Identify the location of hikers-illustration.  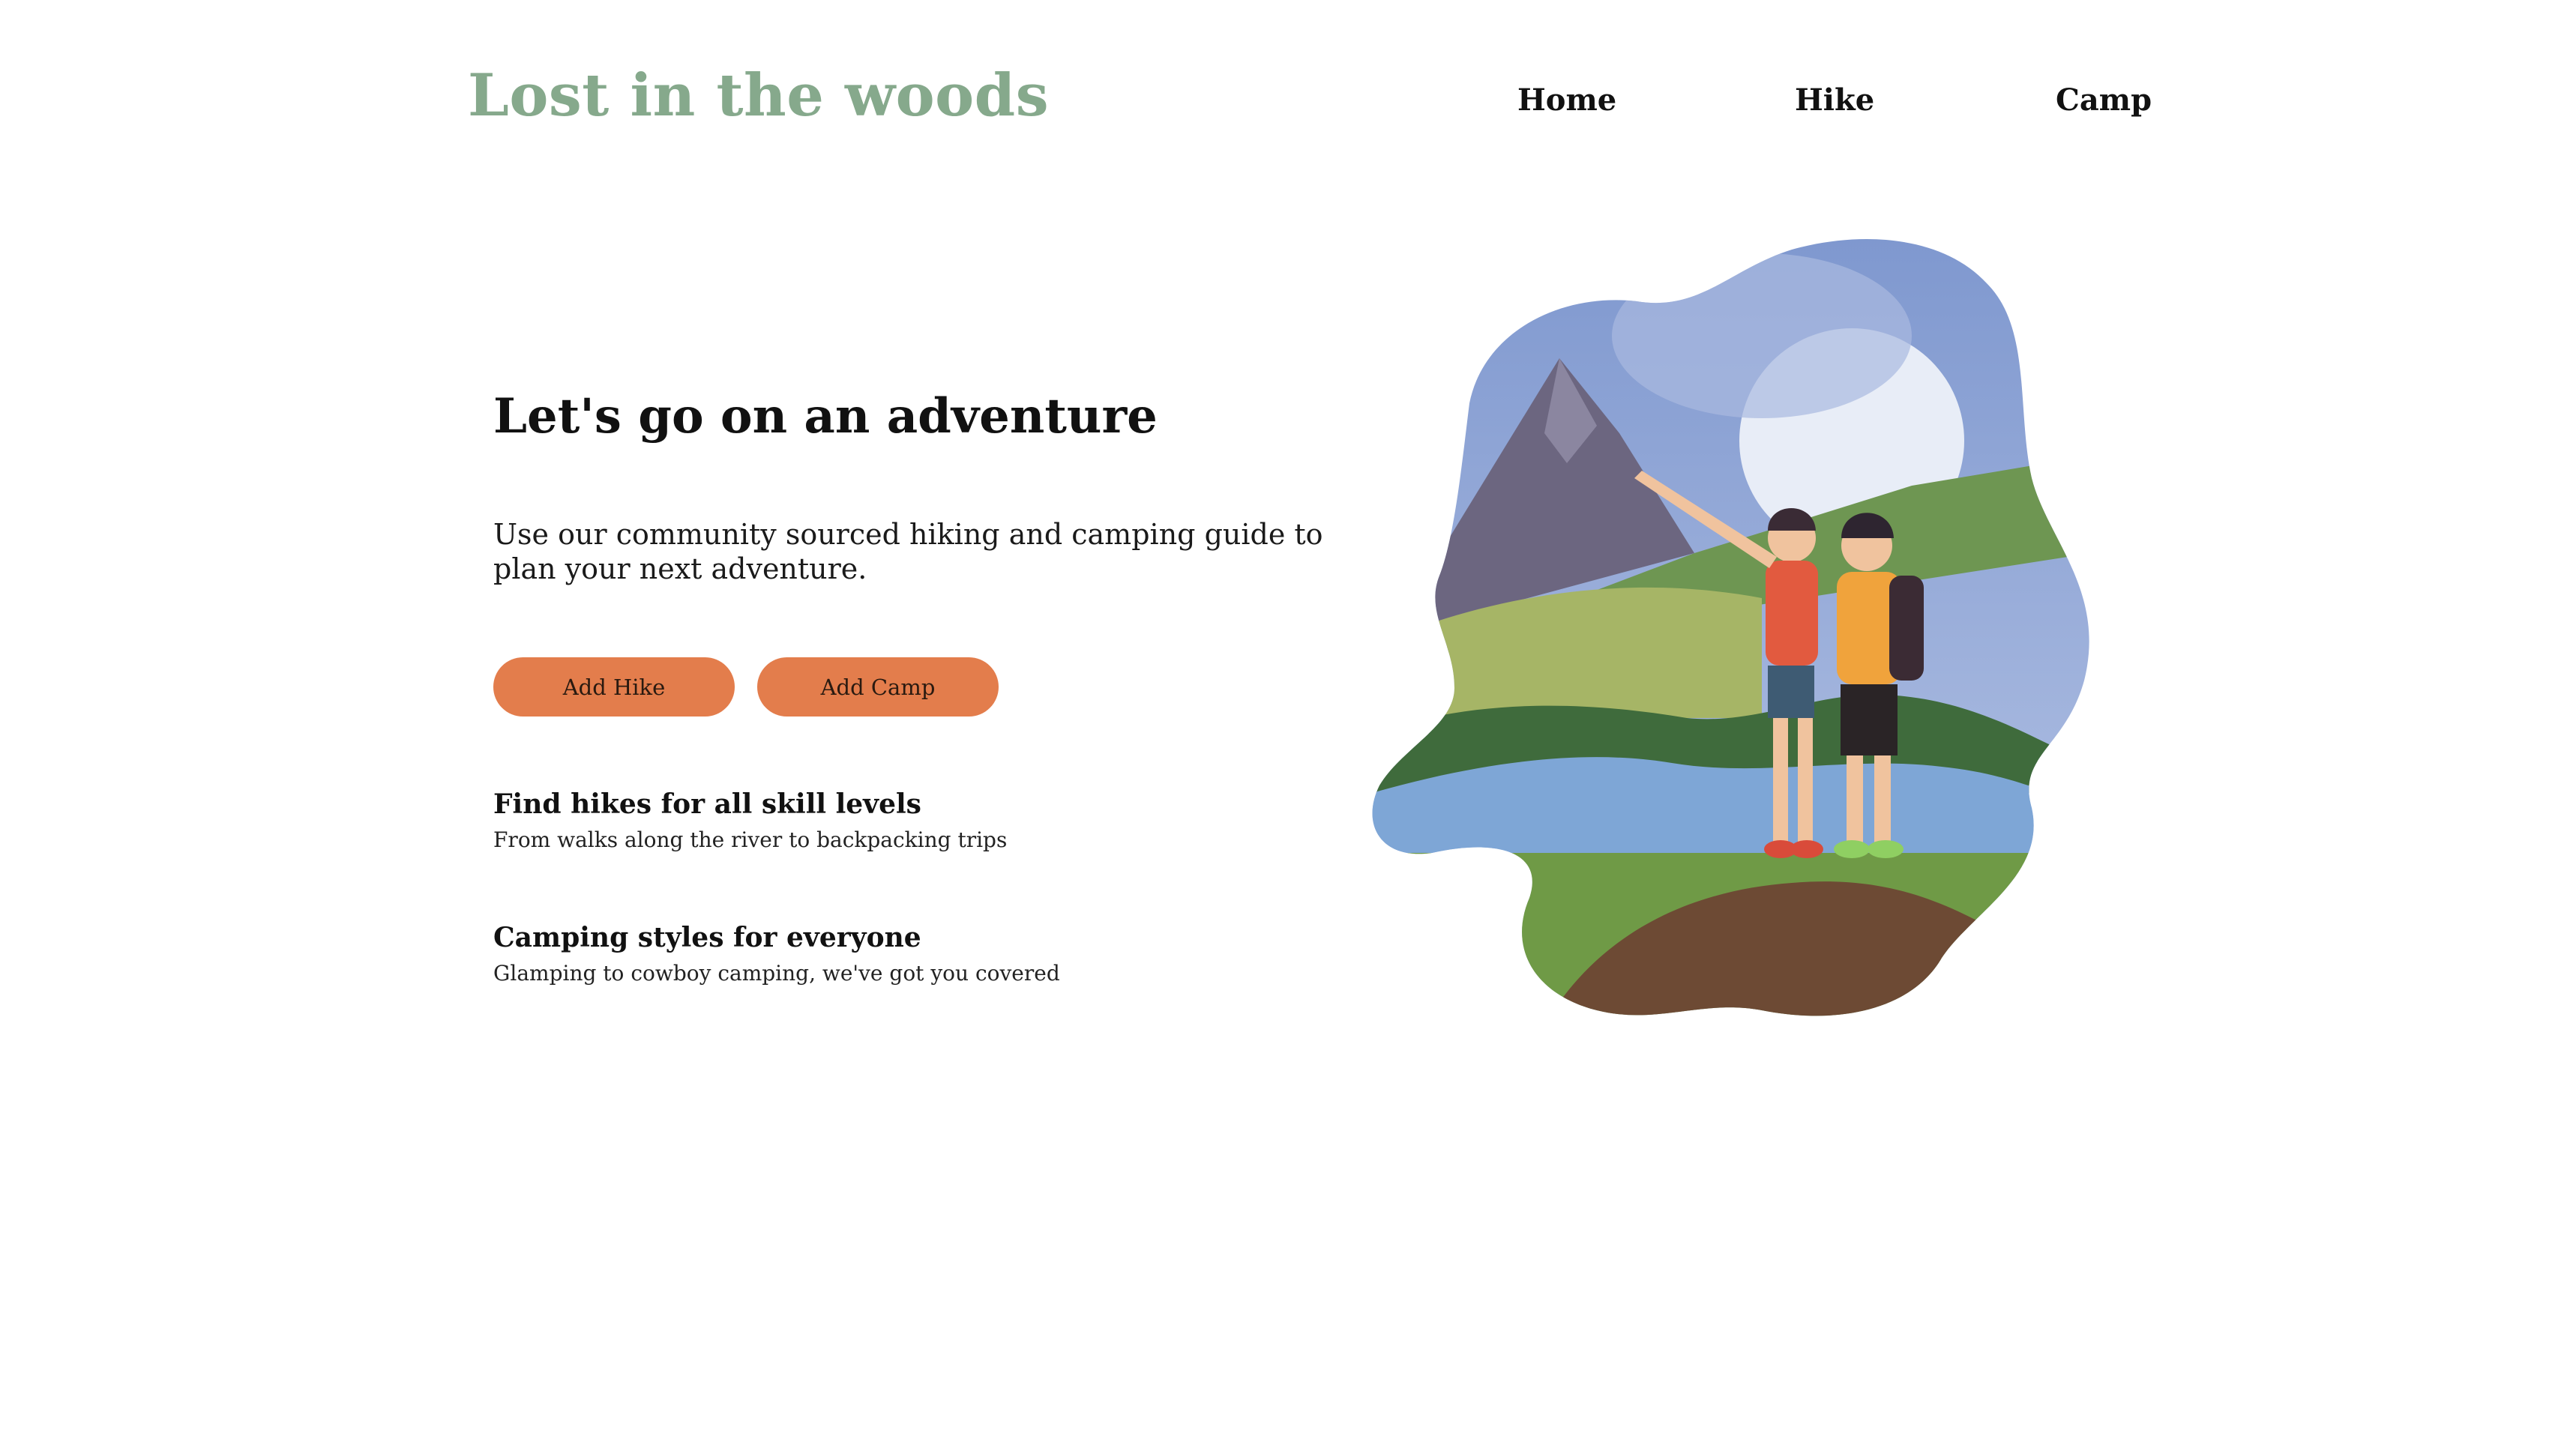
(1731, 627).